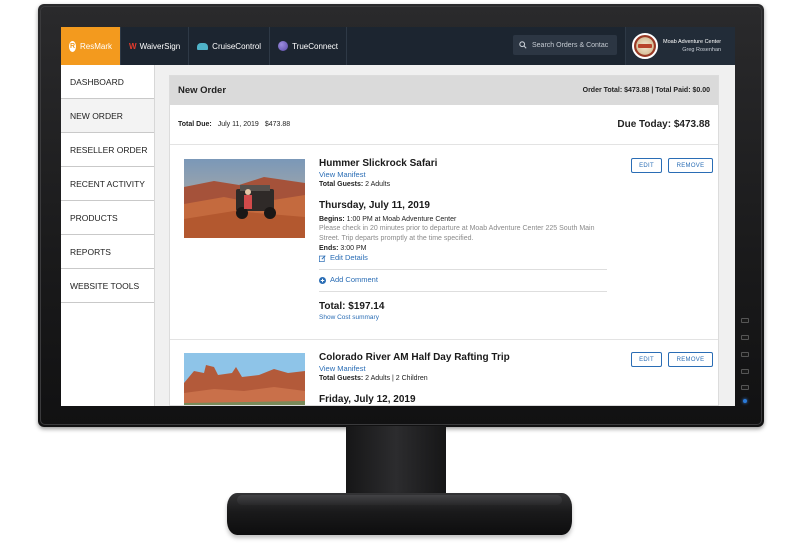 The width and height of the screenshot is (794, 547). Describe the element at coordinates (702, 50) in the screenshot. I see `account-user: Greg Rosenhan` at that location.